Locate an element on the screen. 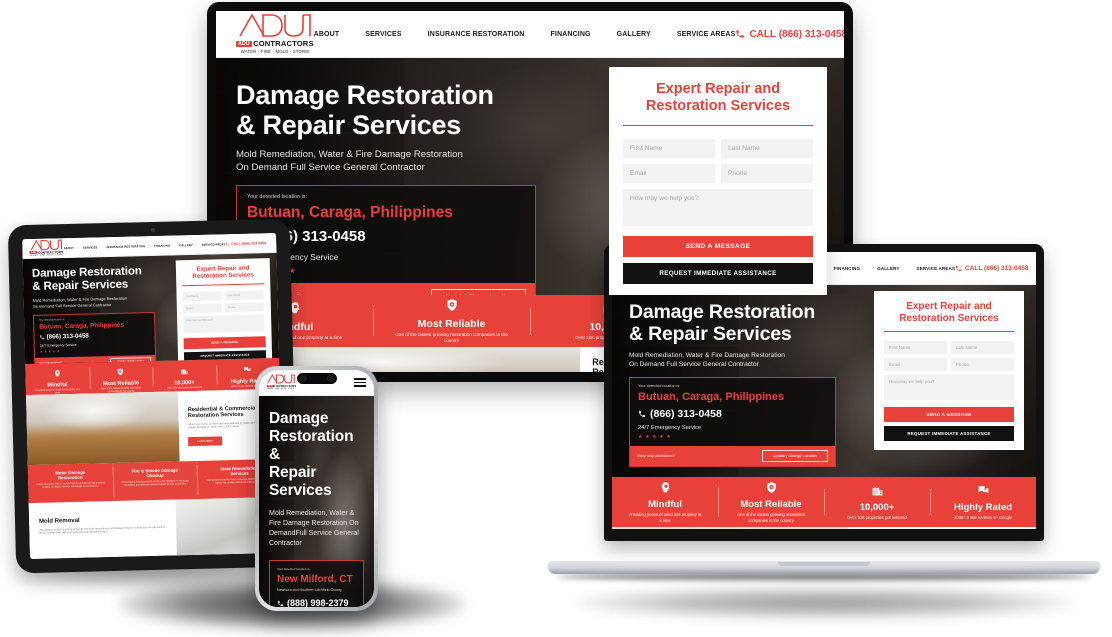 Image resolution: width=1112 pixels, height=637 pixels. feature-text-highly-rated: 1000+ 5 star reviews on Google is located at coordinates (983, 517).